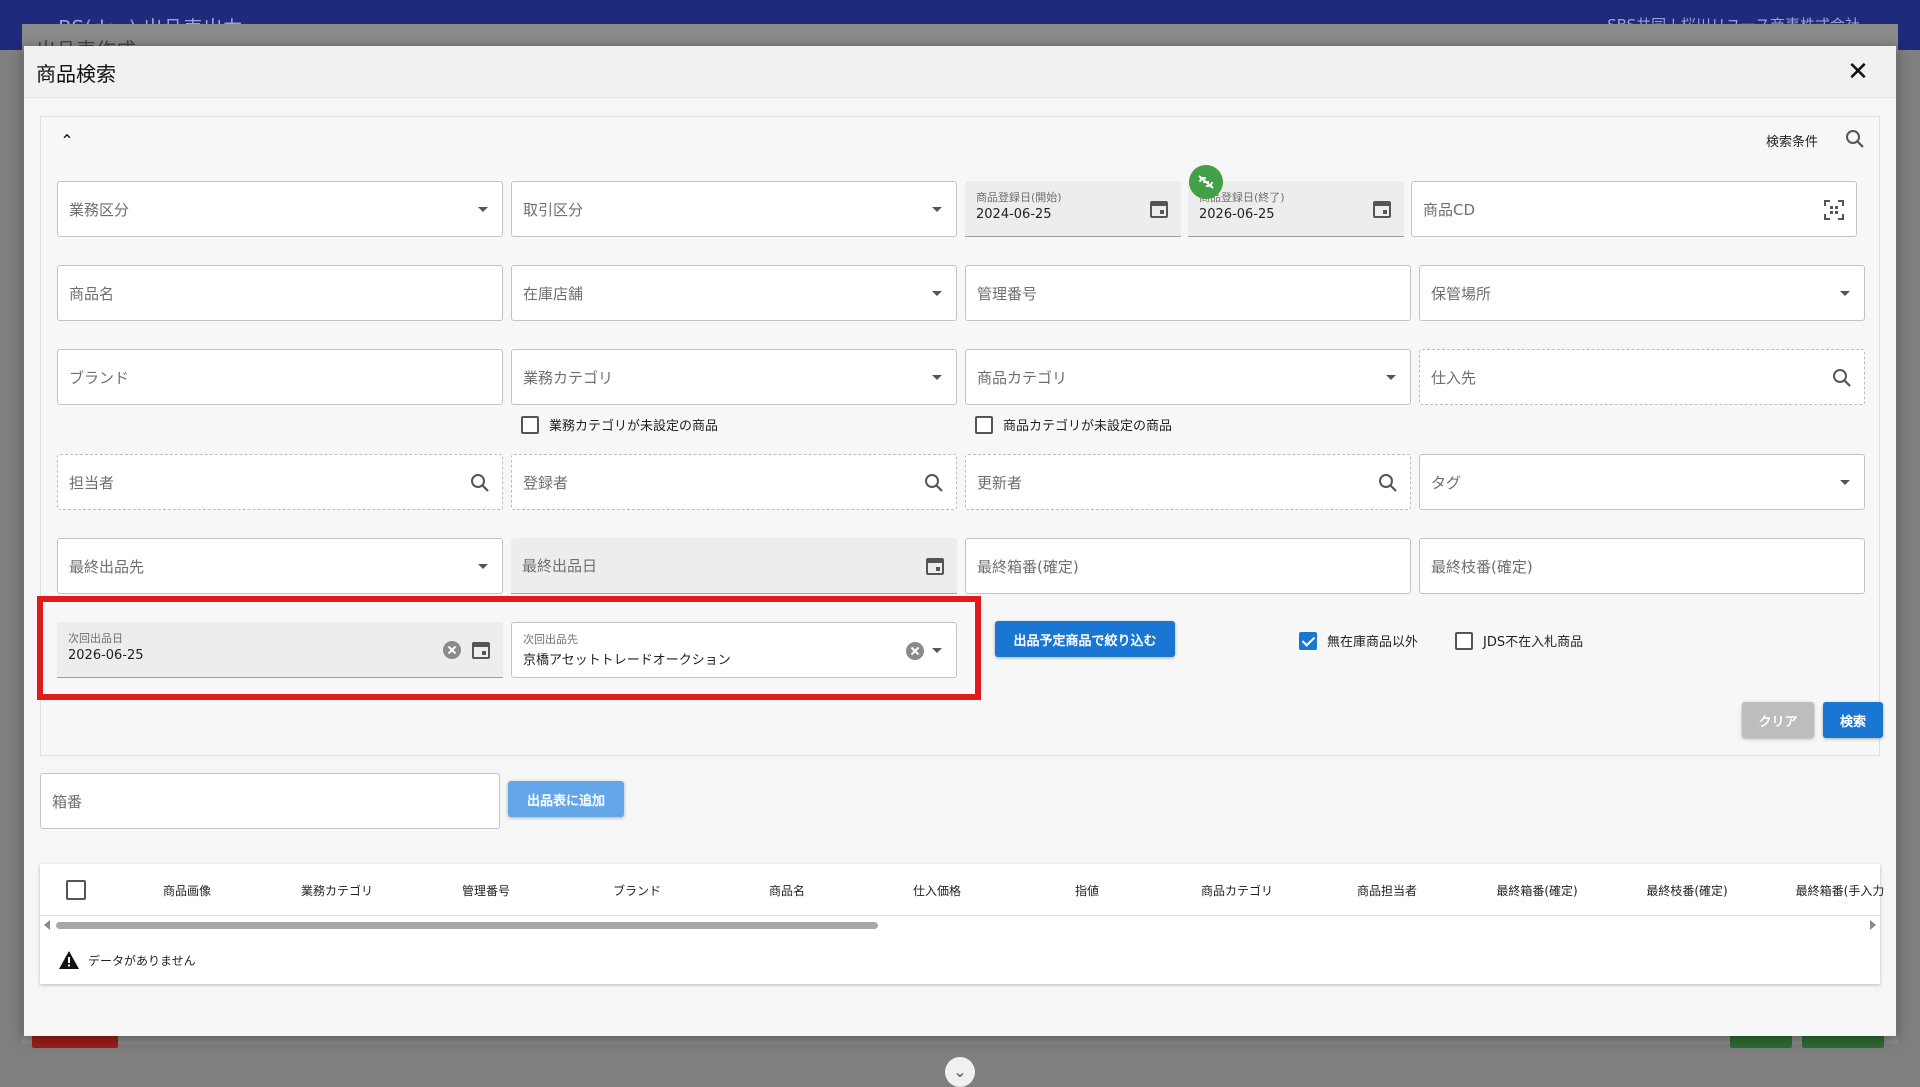 The height and width of the screenshot is (1087, 1920). Describe the element at coordinates (1840, 890) in the screenshot. I see `column-header: 最終箱番(手入力` at that location.